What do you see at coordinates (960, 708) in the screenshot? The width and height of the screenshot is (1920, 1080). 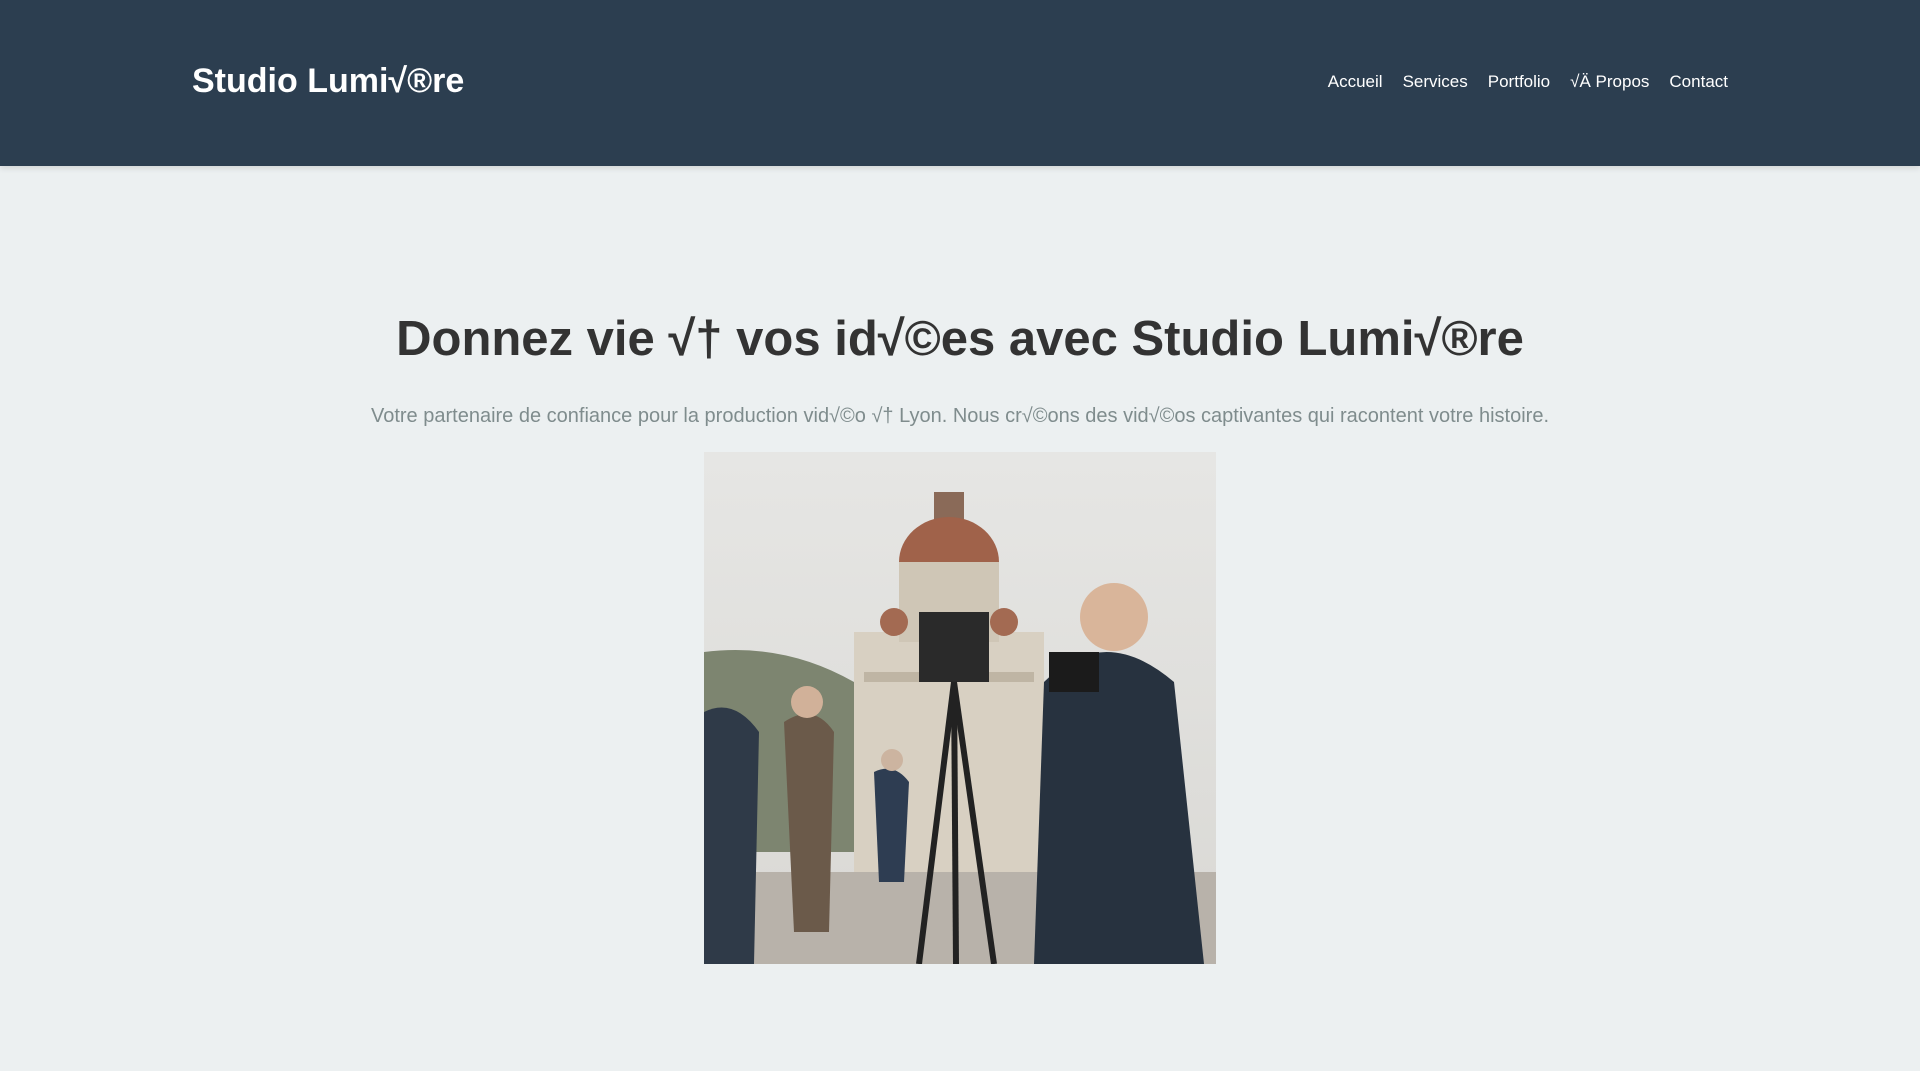 I see `hero-image` at bounding box center [960, 708].